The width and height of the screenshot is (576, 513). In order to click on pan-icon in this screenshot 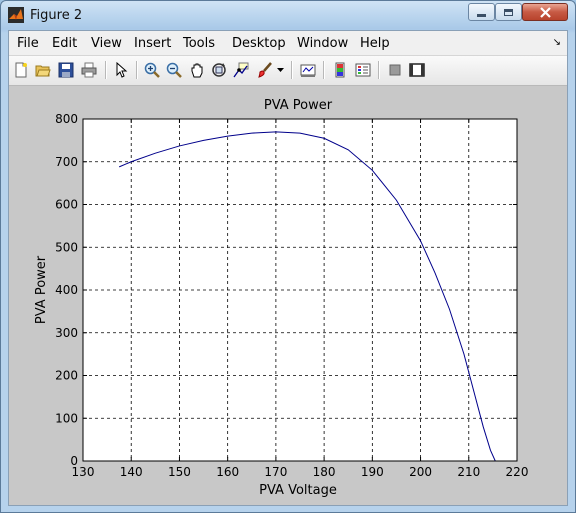, I will do `click(197, 70)`.